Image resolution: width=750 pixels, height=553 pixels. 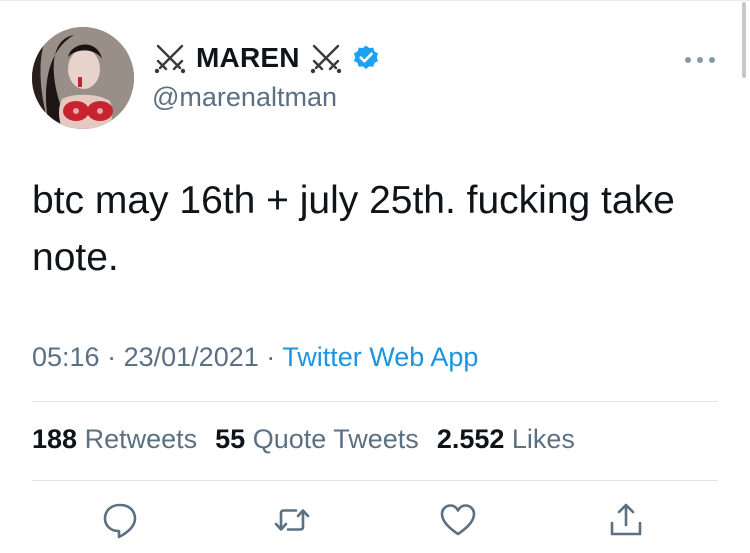 I want to click on scrollbar, so click(x=744, y=40).